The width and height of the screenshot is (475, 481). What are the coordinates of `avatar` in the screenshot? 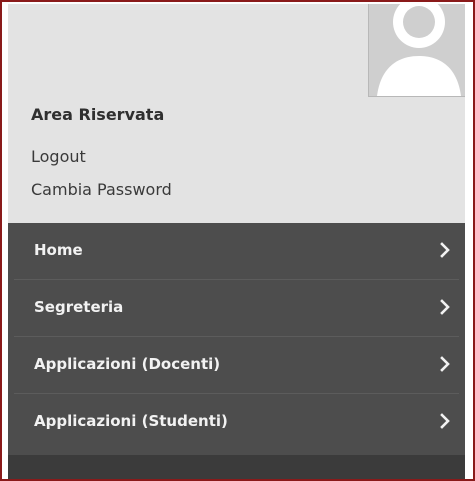 It's located at (416, 50).